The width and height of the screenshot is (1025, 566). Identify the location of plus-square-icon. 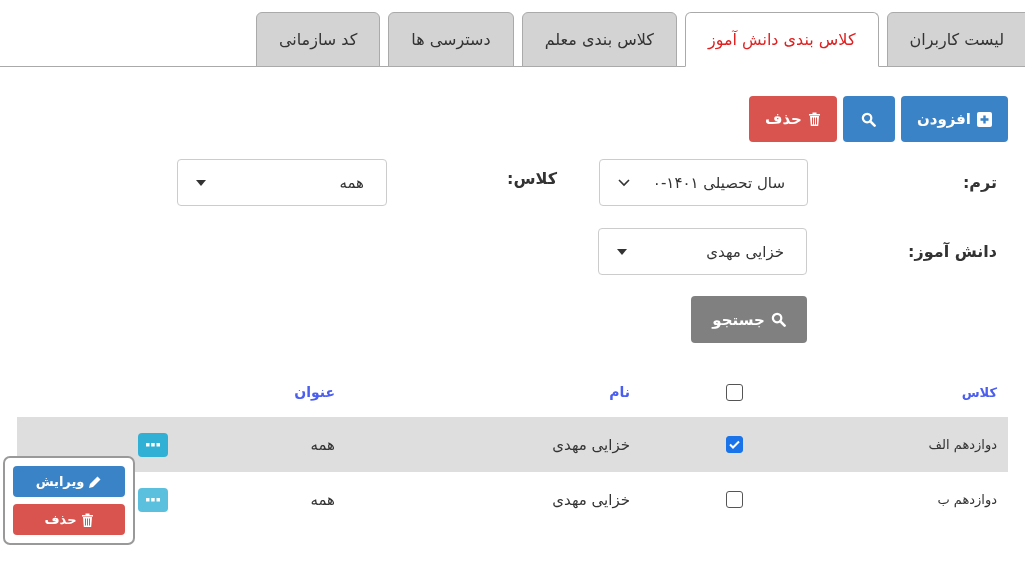
(984, 119).